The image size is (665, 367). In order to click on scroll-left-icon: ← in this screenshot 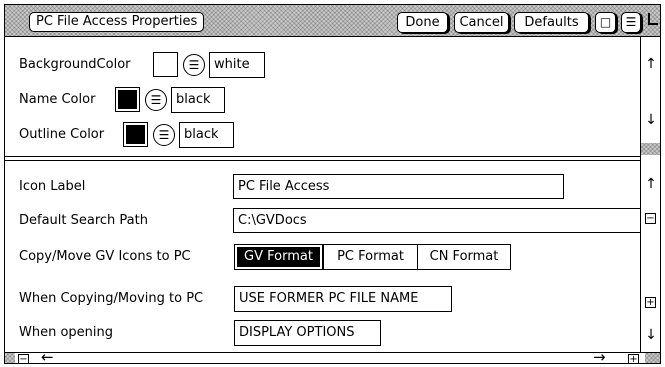, I will do `click(47, 357)`.